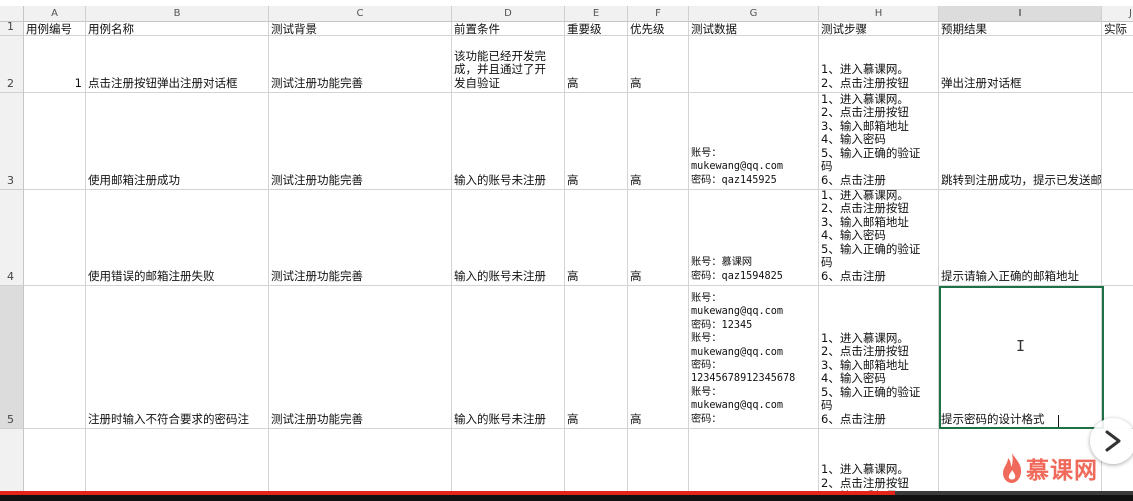  I want to click on column-header-j: J, so click(1117, 14).